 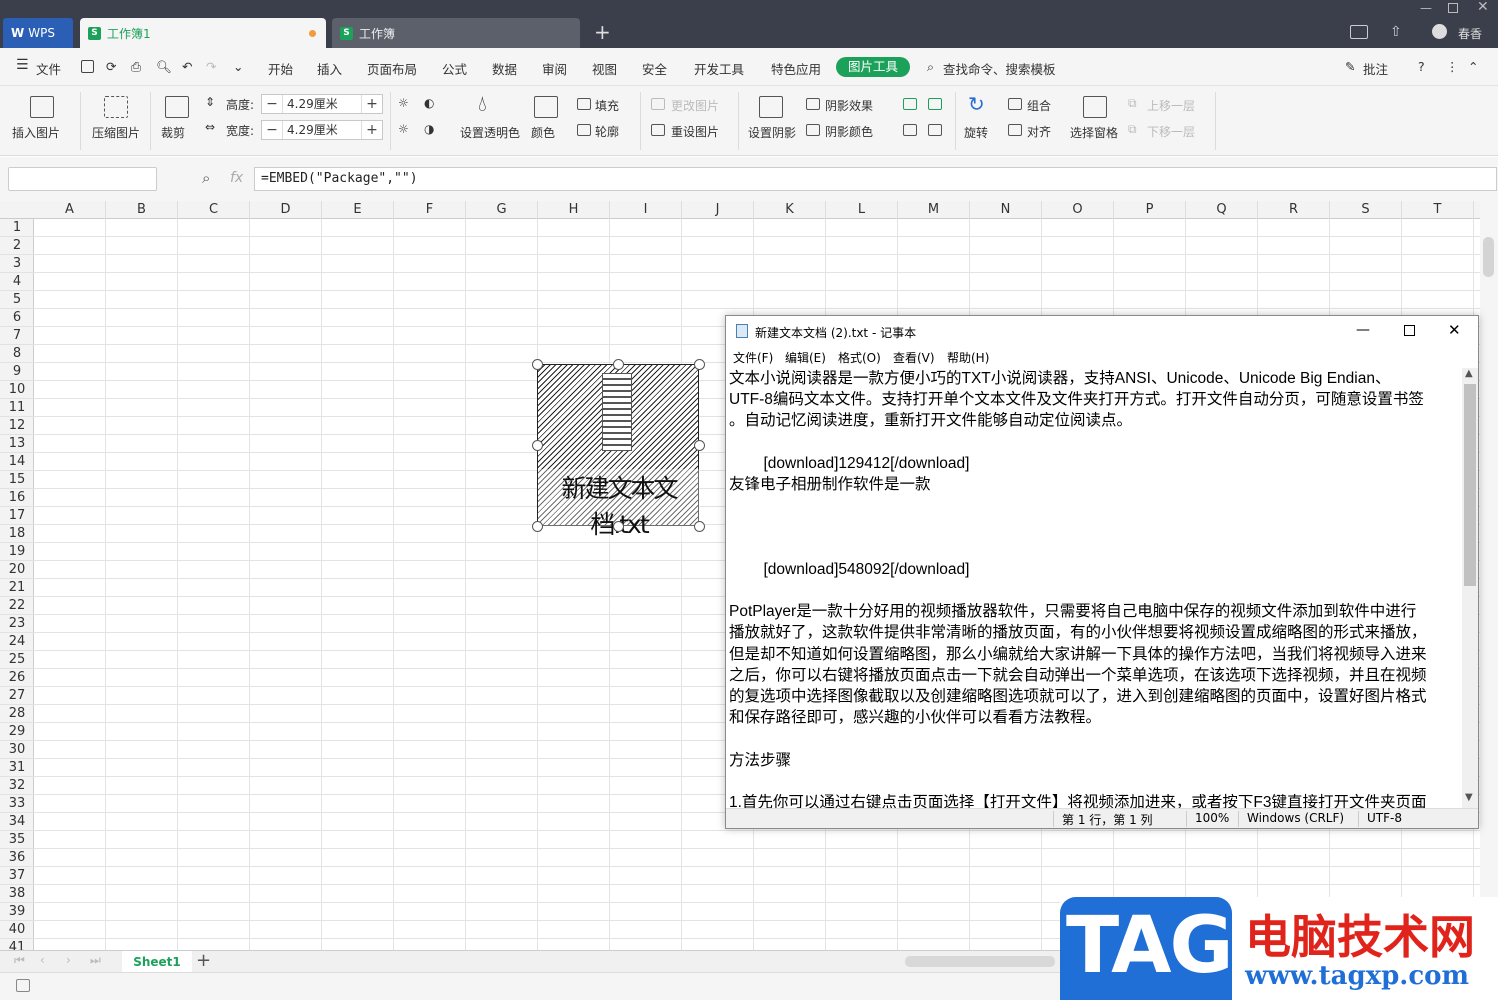 I want to click on row-header: 37, so click(x=17, y=876).